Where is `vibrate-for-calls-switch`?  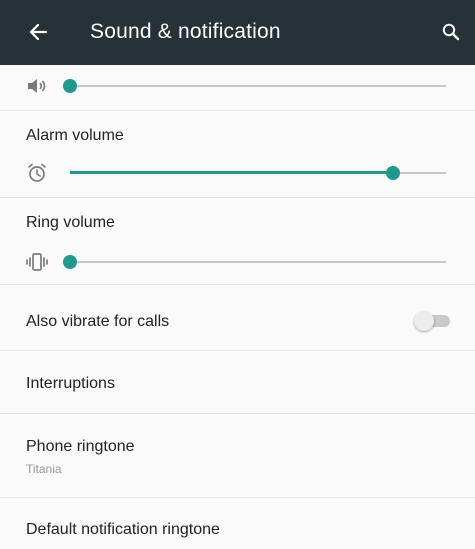 vibrate-for-calls-switch is located at coordinates (433, 321).